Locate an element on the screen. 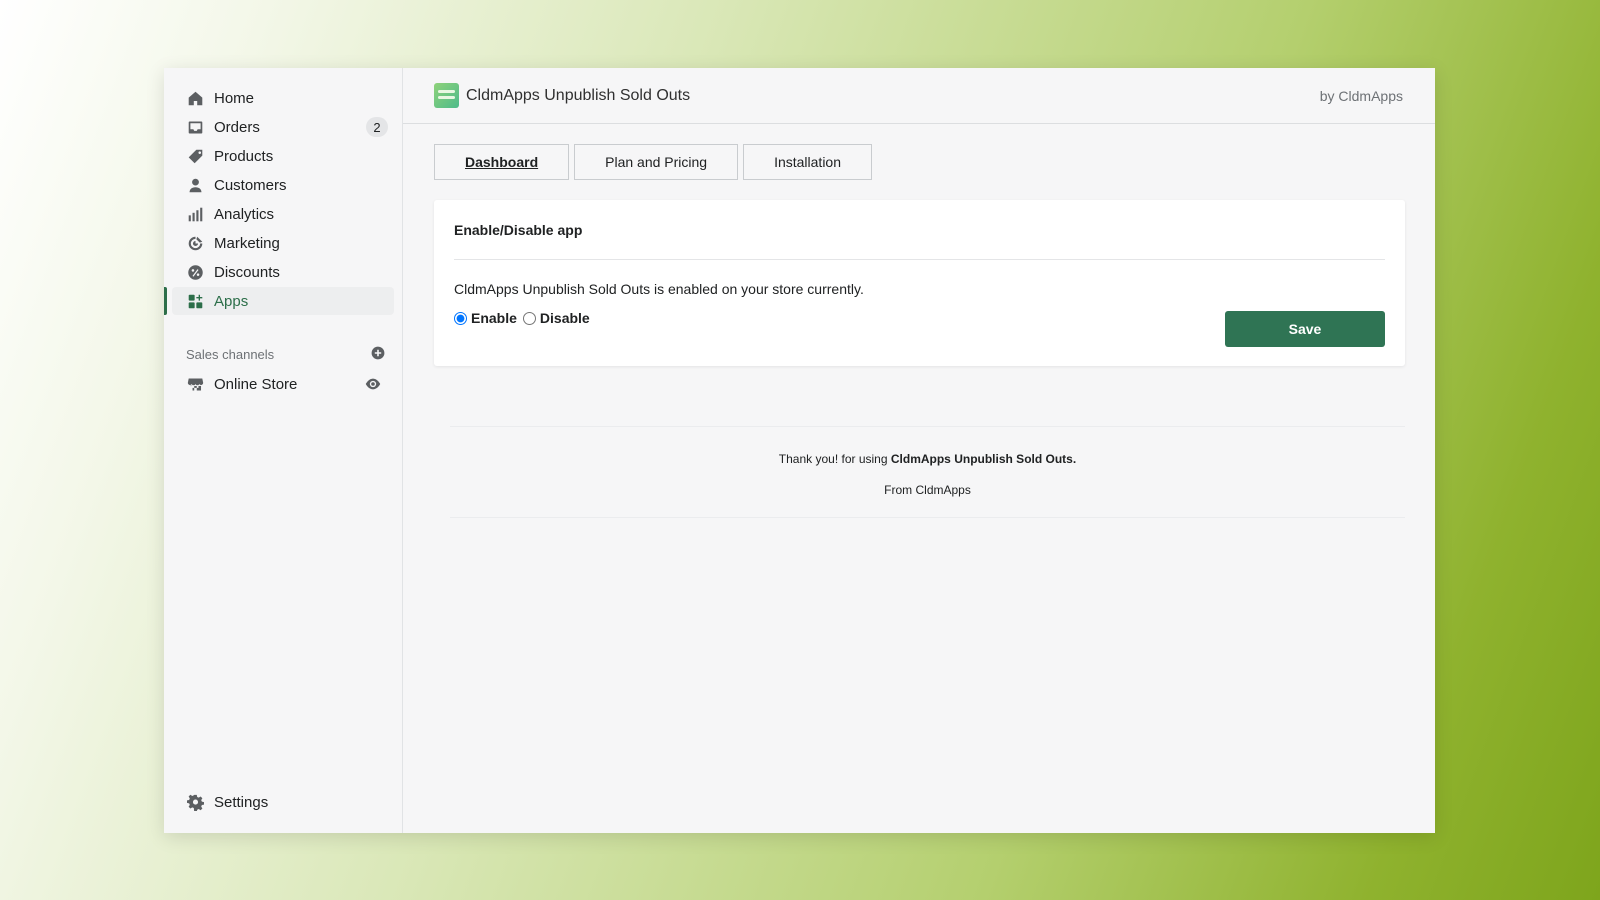 The width and height of the screenshot is (1600, 900). settings-area: Settings is located at coordinates (283, 802).